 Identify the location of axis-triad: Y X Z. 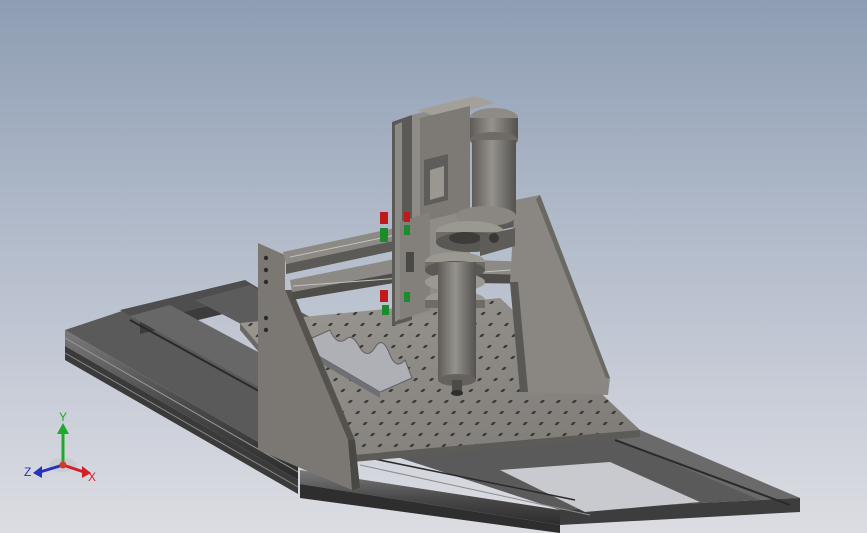
(60, 447).